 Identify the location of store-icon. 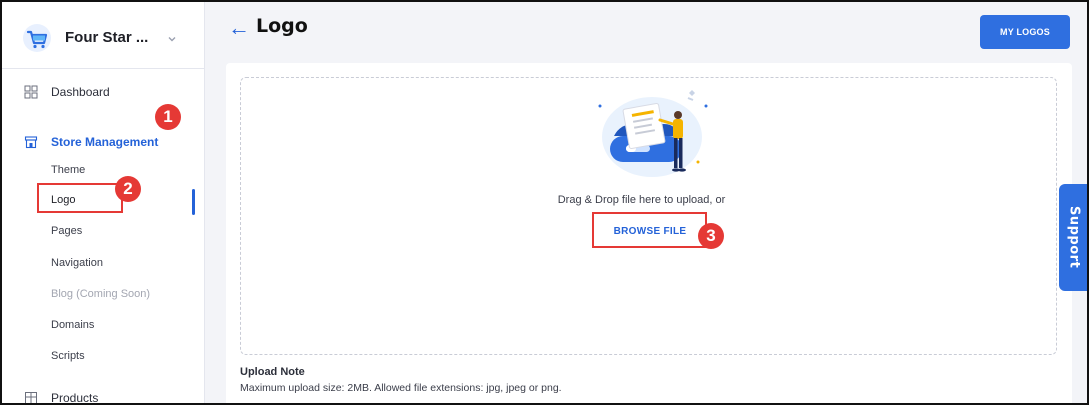
(31, 142).